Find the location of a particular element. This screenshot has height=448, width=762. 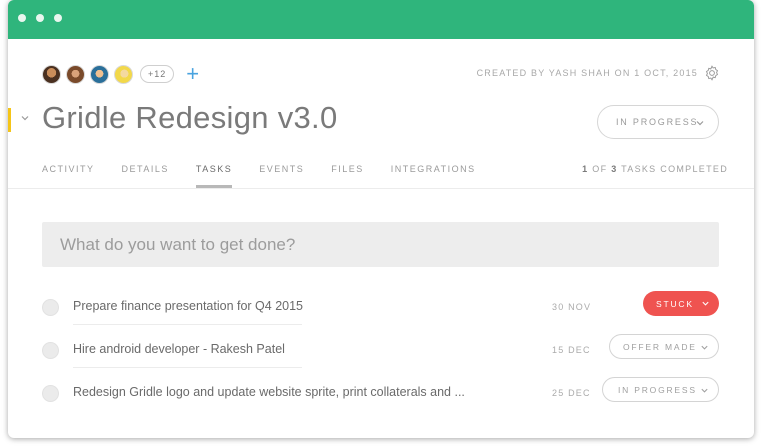

tab-integrations: INTEGRATIONS is located at coordinates (433, 176).